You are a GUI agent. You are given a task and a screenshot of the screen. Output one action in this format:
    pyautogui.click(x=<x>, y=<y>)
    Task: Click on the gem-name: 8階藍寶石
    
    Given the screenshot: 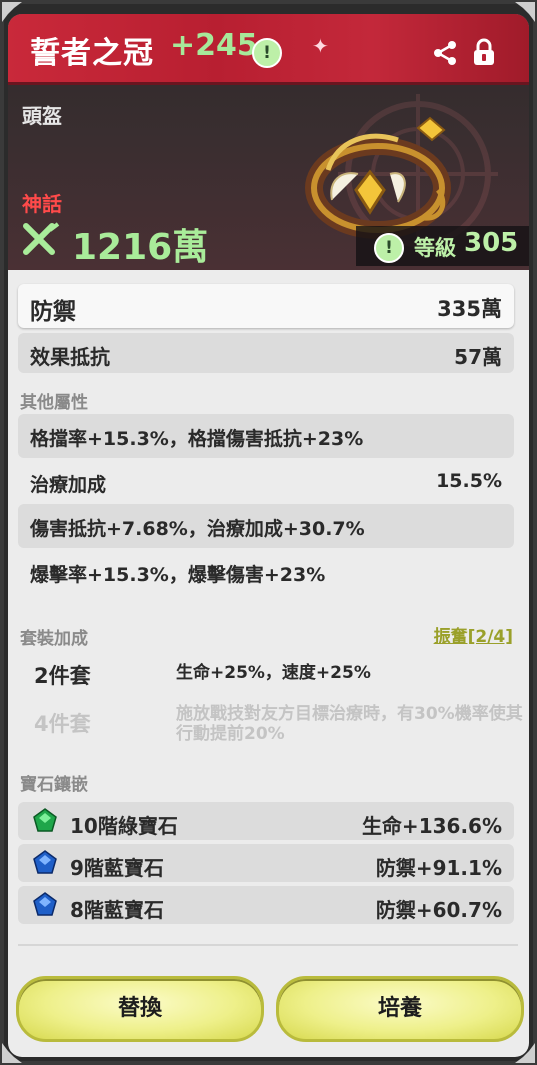 What is the action you would take?
    pyautogui.click(x=117, y=910)
    